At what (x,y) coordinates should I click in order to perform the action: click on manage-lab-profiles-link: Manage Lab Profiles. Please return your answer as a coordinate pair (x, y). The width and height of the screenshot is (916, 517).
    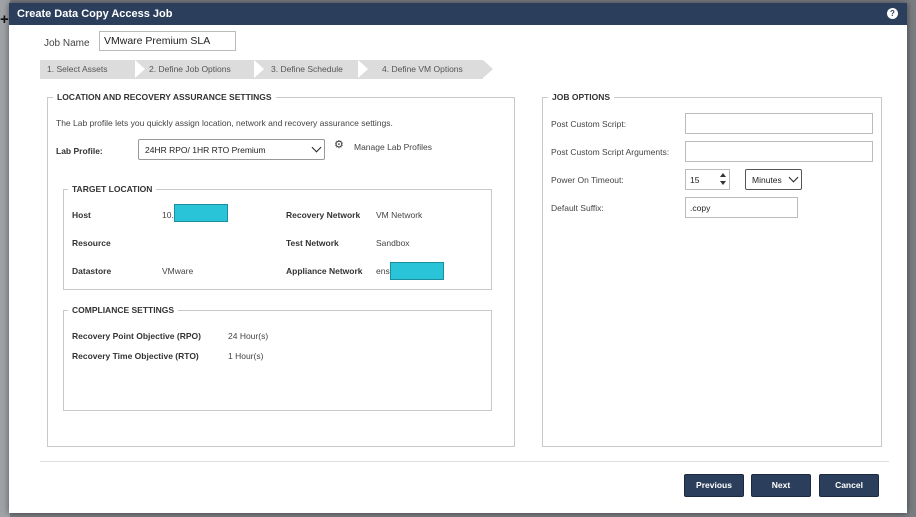
    Looking at the image, I should click on (393, 147).